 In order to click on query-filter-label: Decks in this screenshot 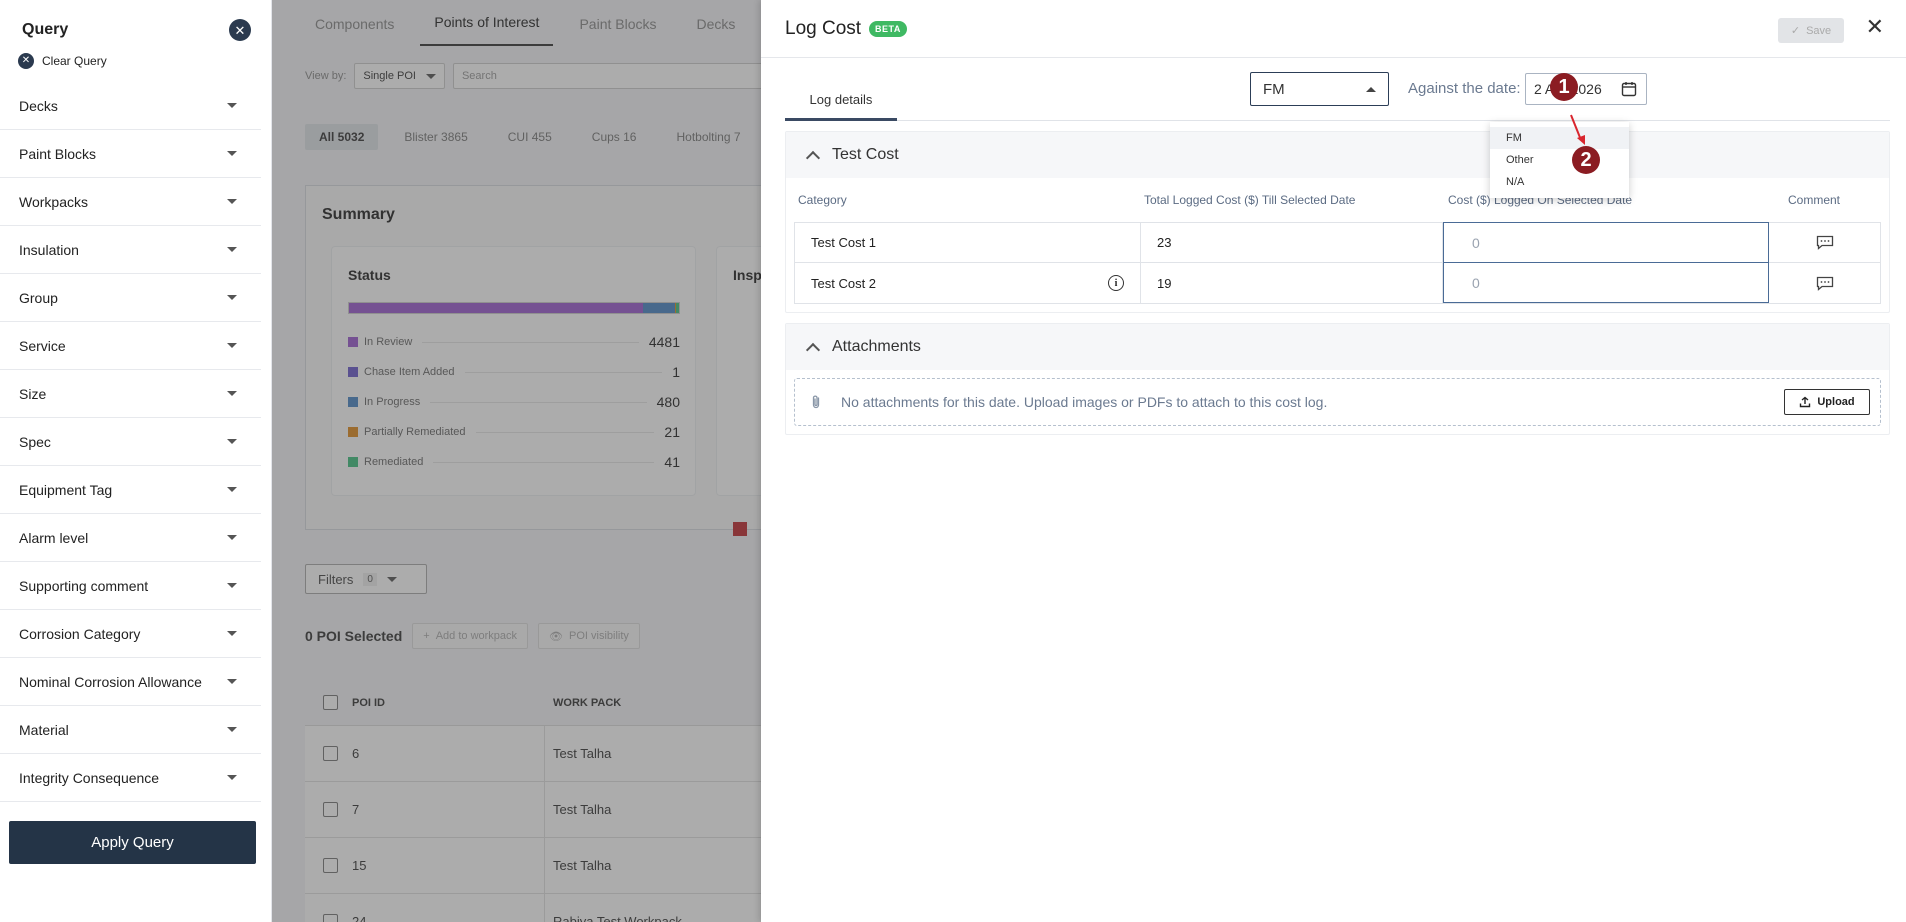, I will do `click(38, 105)`.